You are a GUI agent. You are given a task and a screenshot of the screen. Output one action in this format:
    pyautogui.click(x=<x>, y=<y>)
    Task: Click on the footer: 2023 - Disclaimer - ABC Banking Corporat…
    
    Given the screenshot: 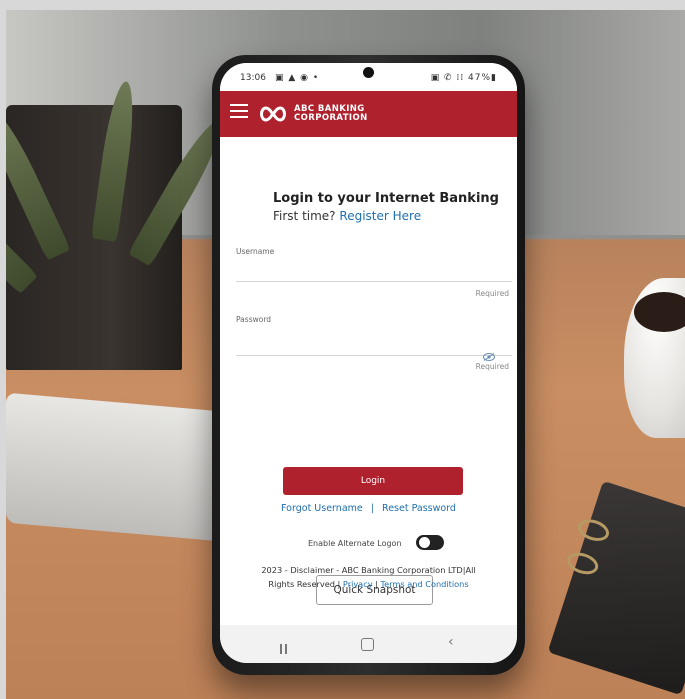 What is the action you would take?
    pyautogui.click(x=368, y=577)
    